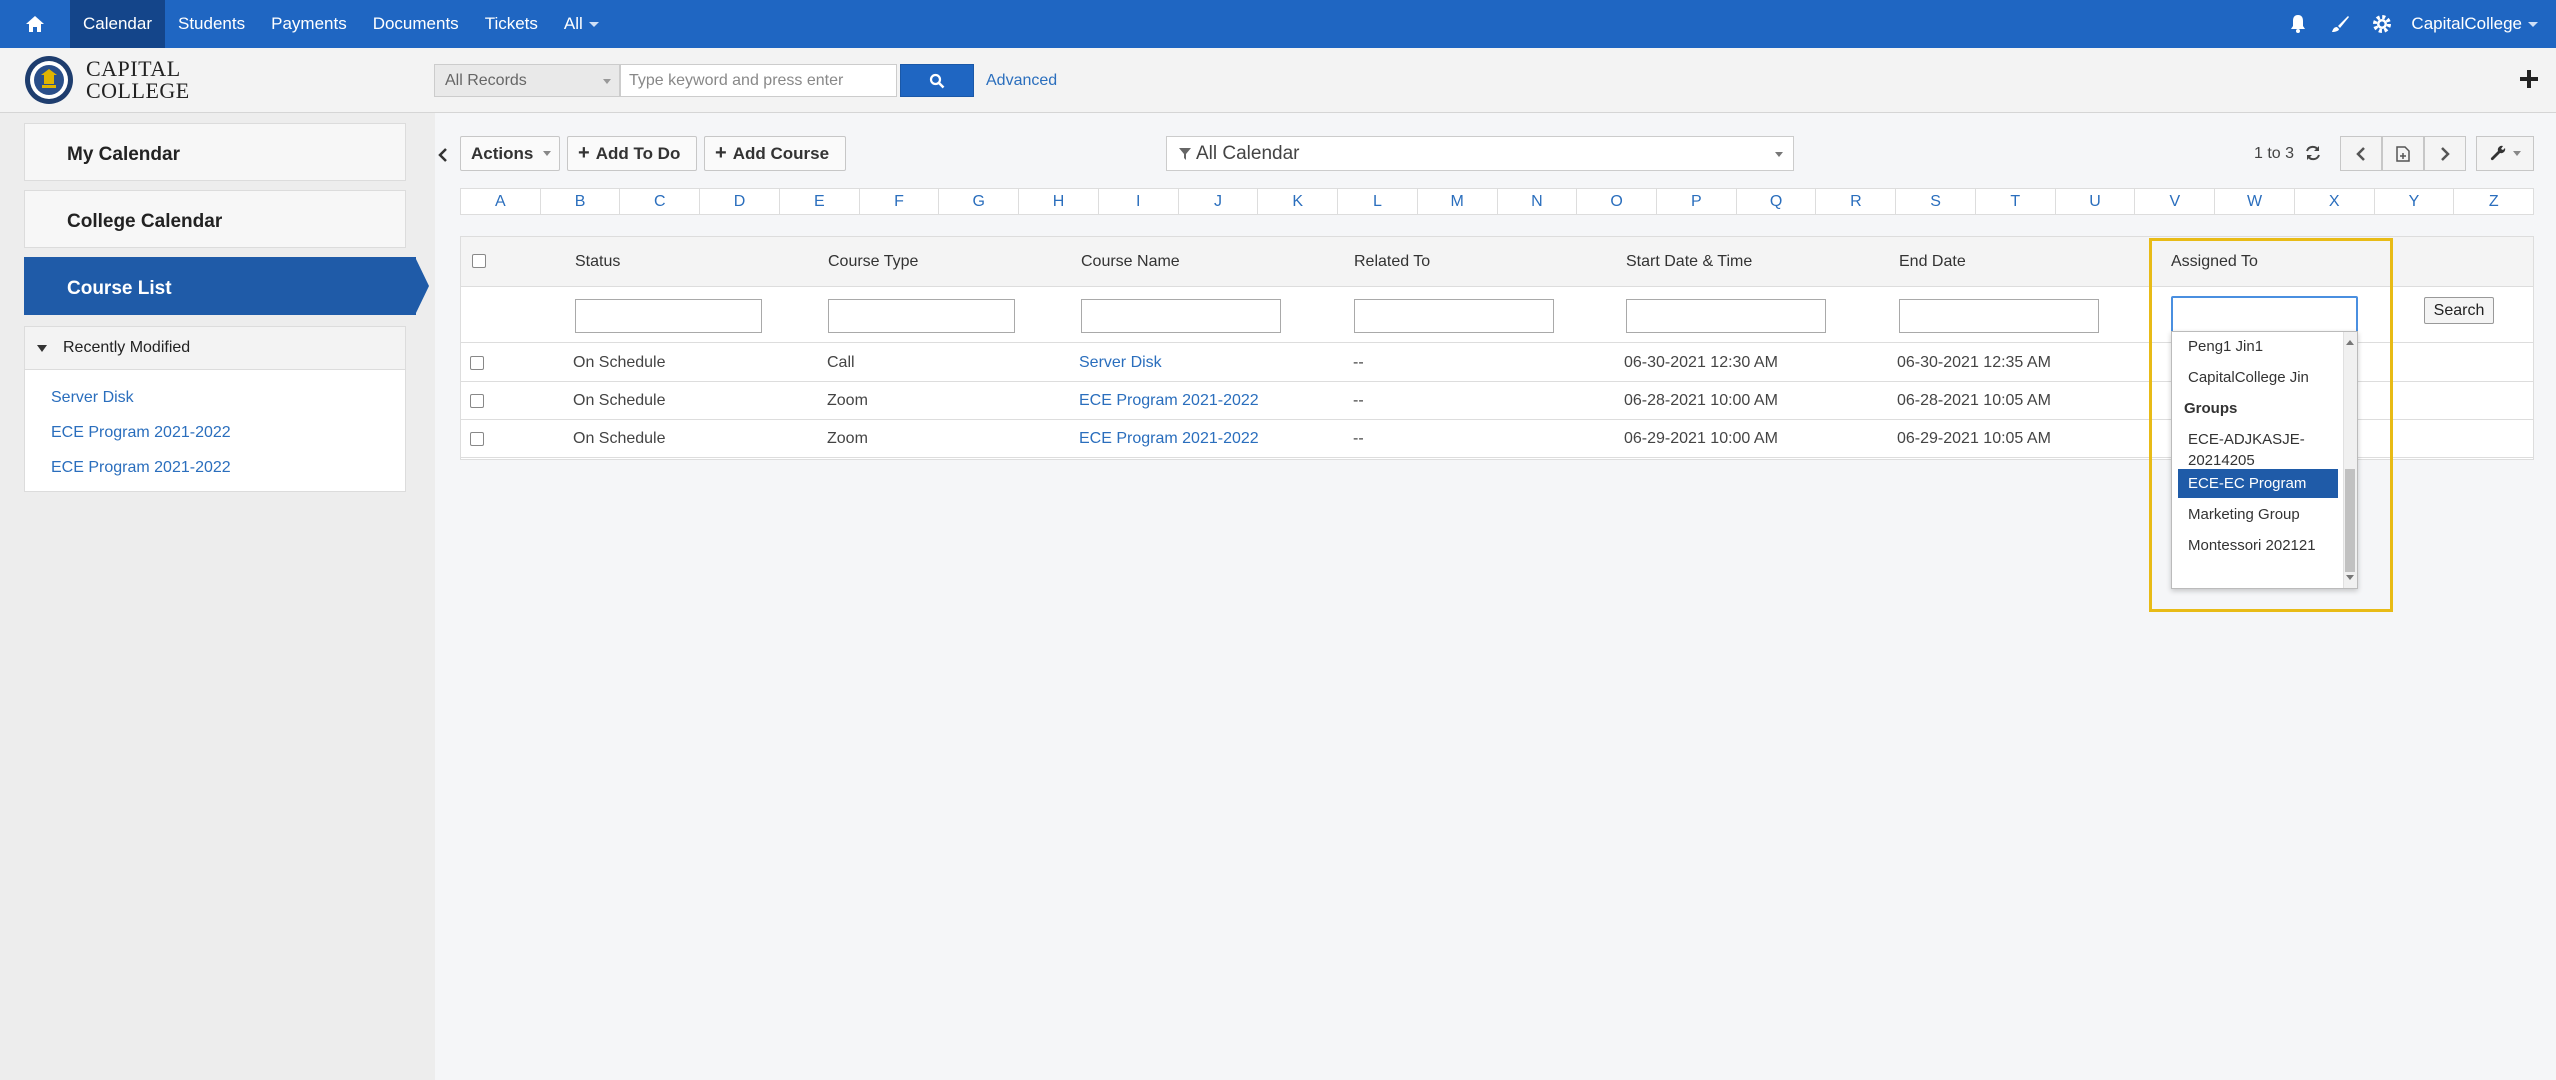  What do you see at coordinates (2459, 310) in the screenshot?
I see `table-search-button: Search` at bounding box center [2459, 310].